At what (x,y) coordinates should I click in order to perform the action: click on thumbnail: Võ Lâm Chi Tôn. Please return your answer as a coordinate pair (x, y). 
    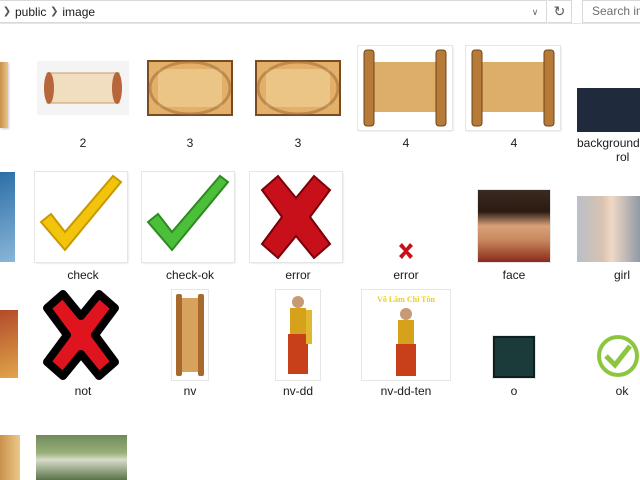
    Looking at the image, I should click on (406, 335).